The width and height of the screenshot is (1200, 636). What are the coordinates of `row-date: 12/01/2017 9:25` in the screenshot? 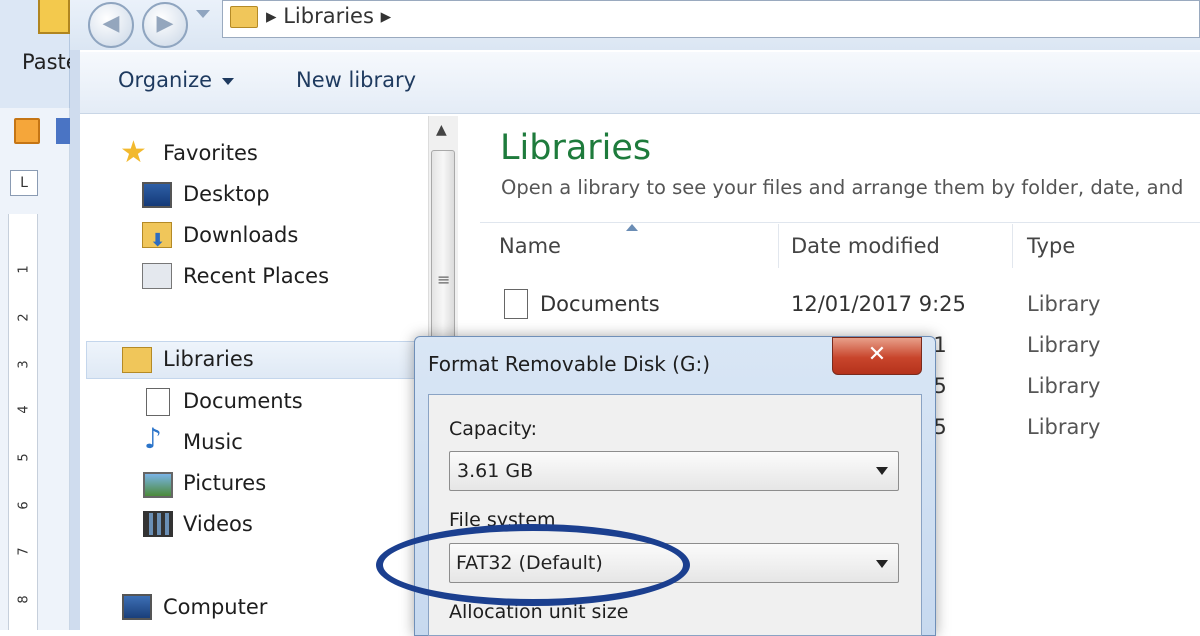 It's located at (878, 304).